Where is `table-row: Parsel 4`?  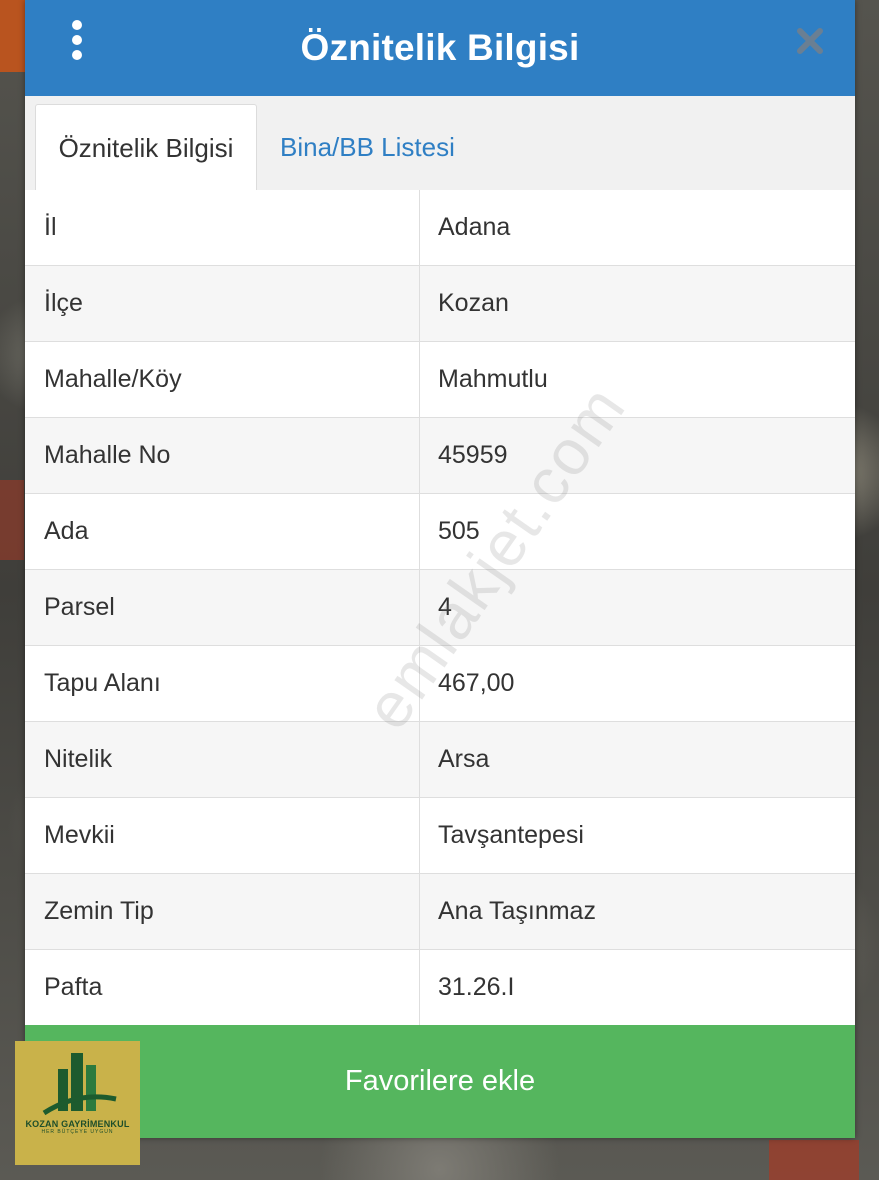 table-row: Parsel 4 is located at coordinates (440, 608).